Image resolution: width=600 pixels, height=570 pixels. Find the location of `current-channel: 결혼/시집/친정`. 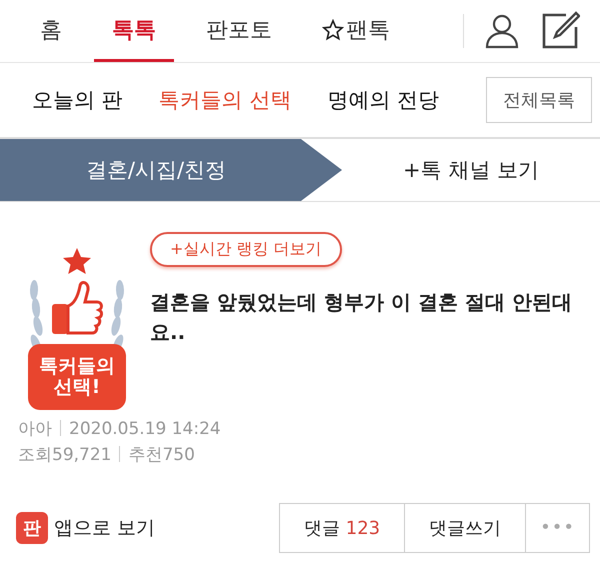

current-channel: 결혼/시집/친정 is located at coordinates (171, 170).